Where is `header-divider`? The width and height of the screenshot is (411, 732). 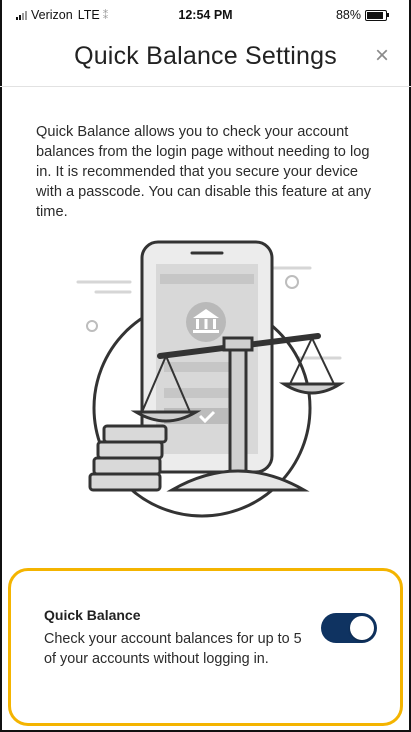 header-divider is located at coordinates (205, 86).